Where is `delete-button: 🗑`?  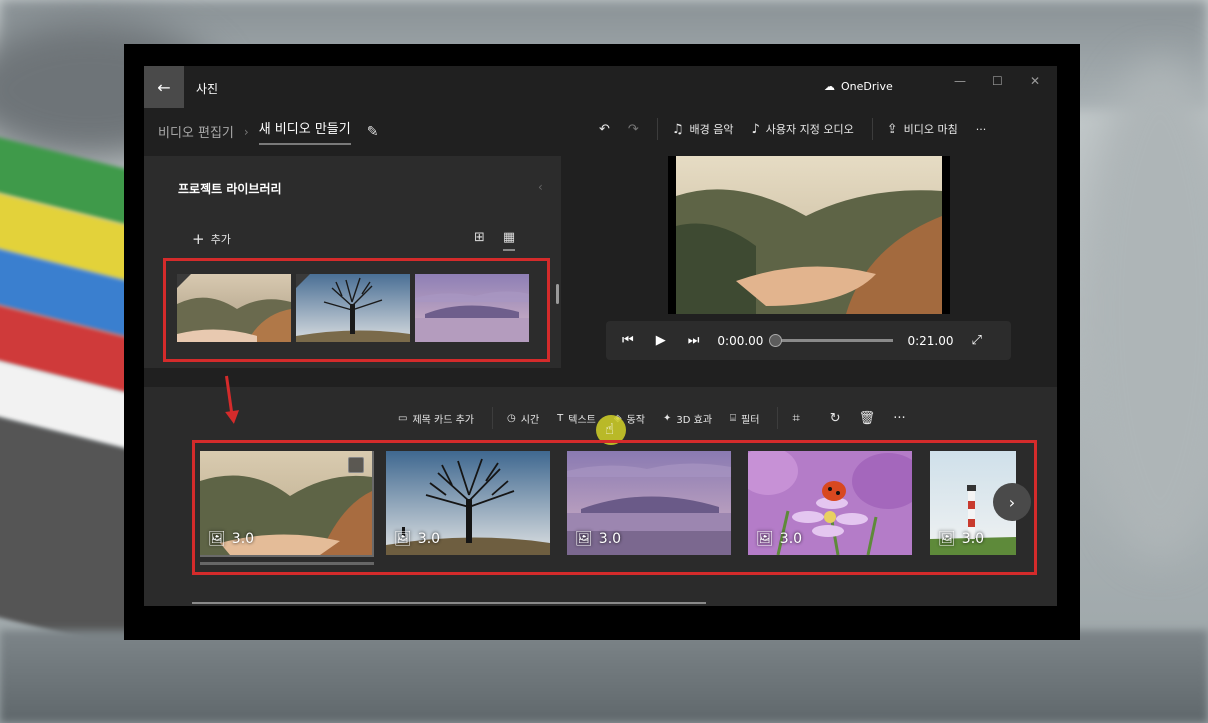 delete-button: 🗑 is located at coordinates (867, 418).